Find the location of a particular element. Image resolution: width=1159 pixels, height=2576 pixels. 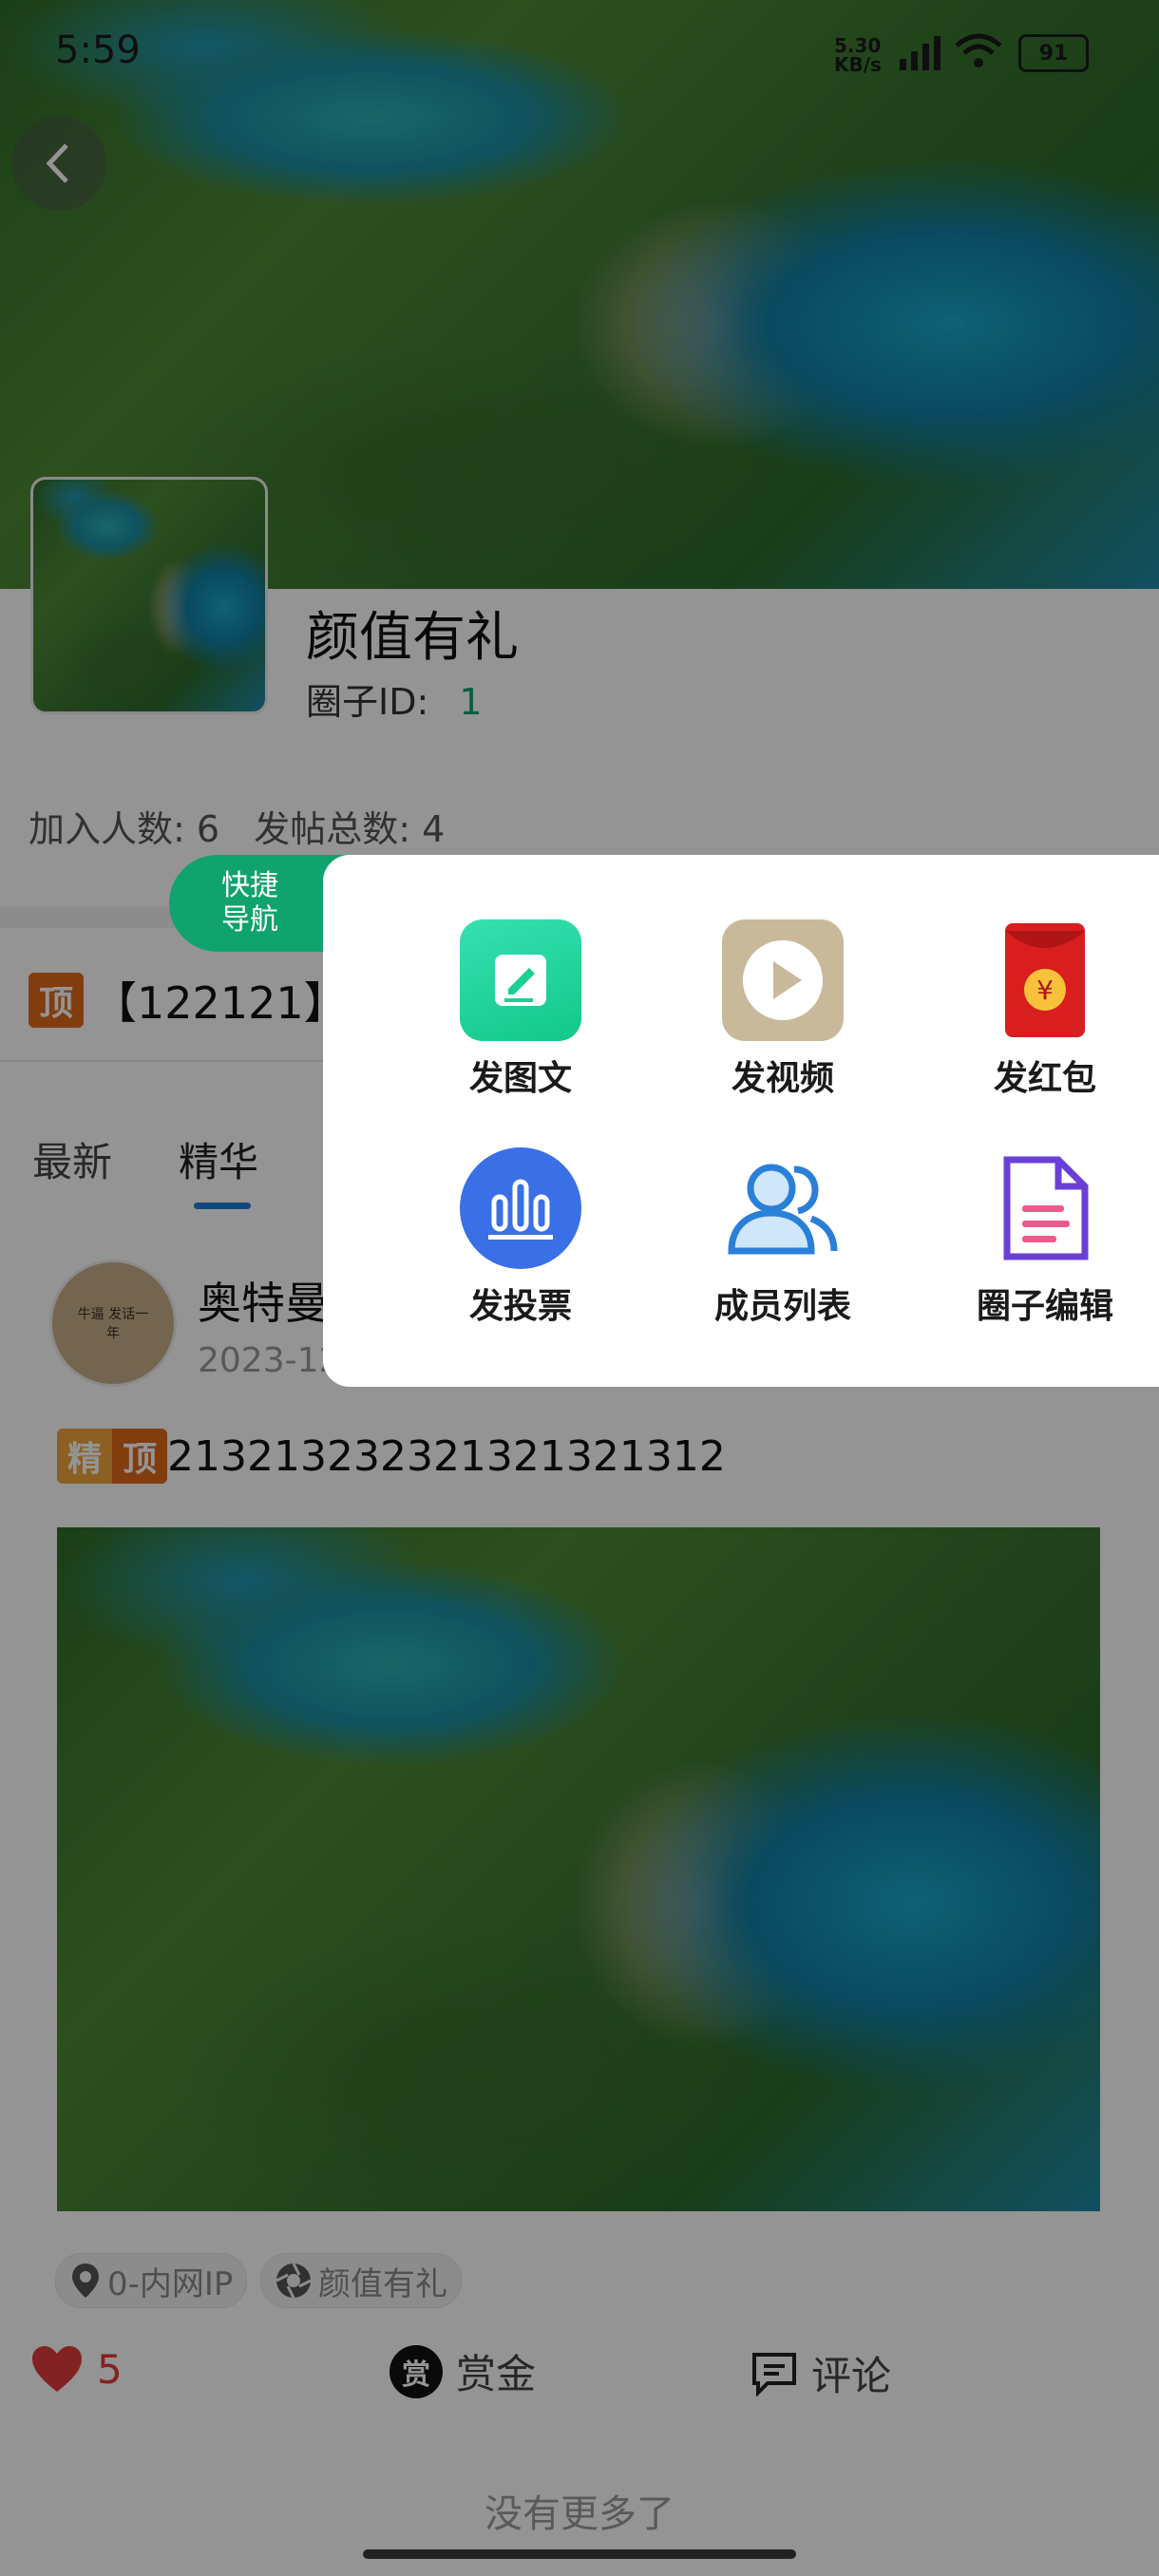

members-icon is located at coordinates (783, 1208).